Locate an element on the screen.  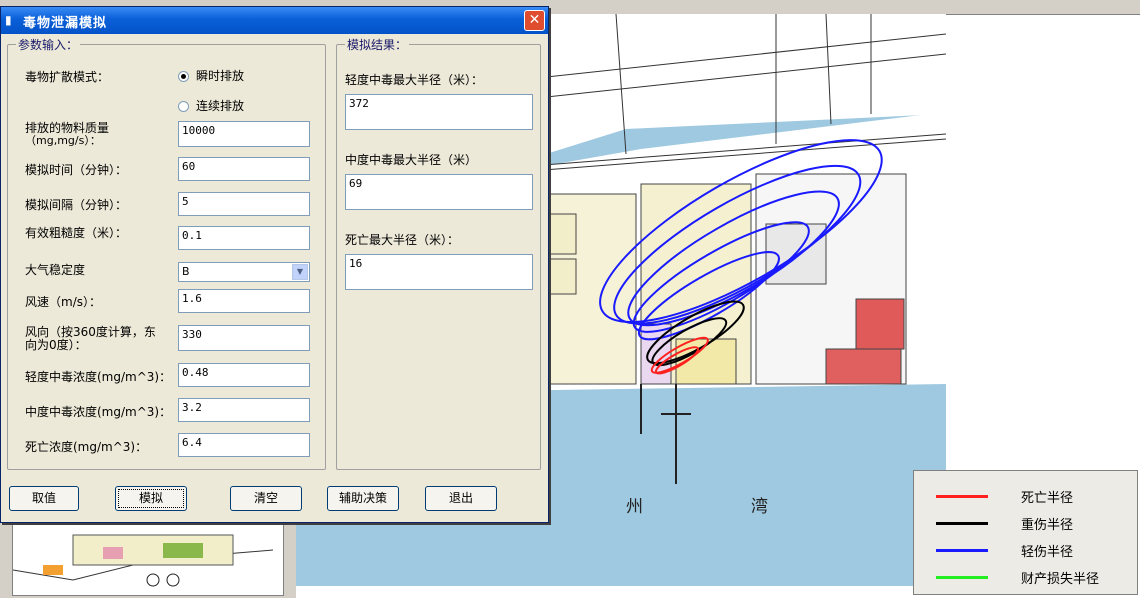
dialog-titlebar: ▮ 毒物泄漏模拟 ✕ is located at coordinates (274, 20).